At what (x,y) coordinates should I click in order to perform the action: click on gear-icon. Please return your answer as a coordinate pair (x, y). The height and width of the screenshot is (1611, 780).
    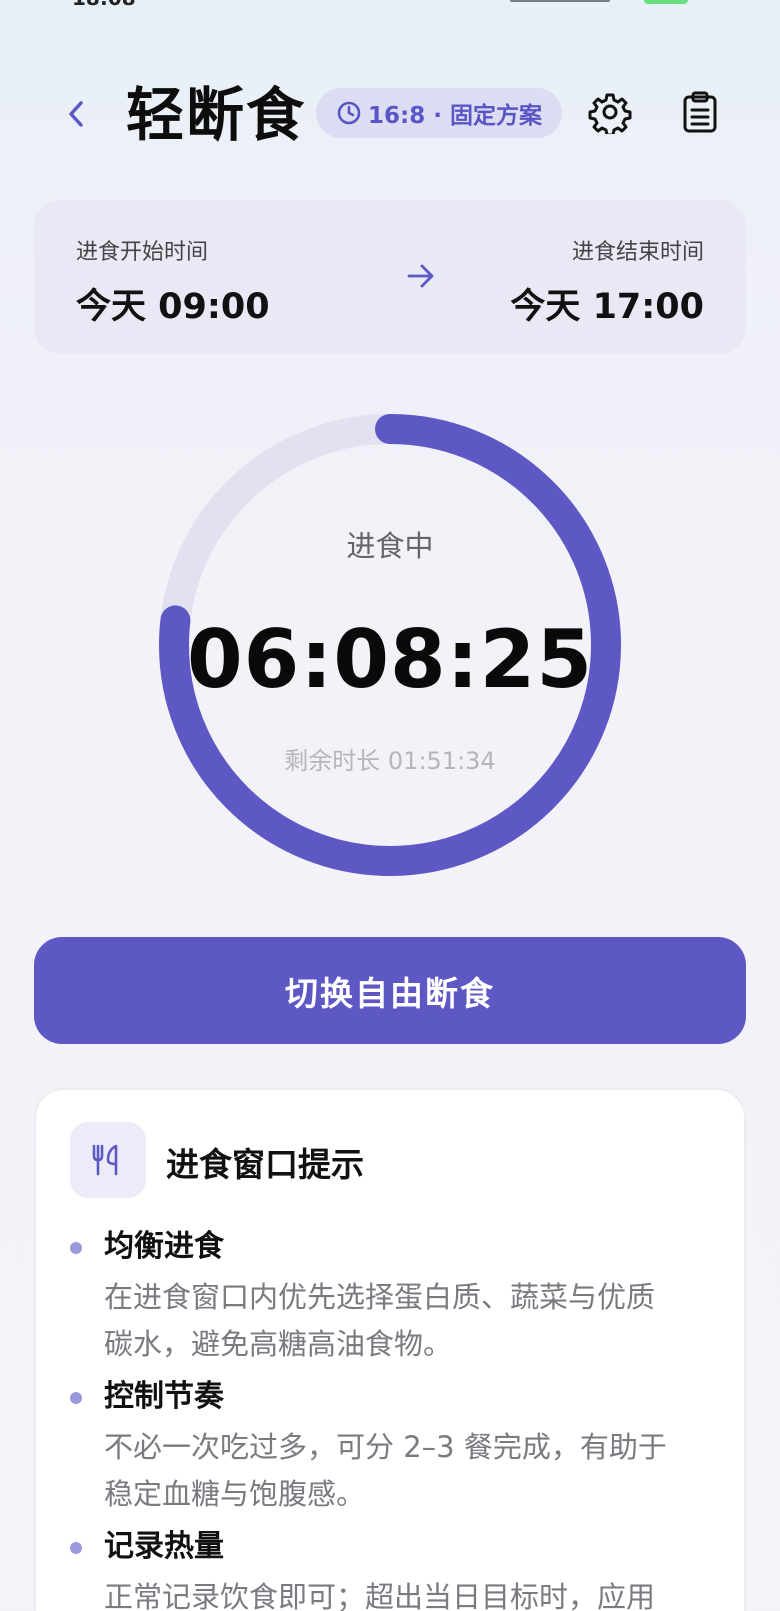
    Looking at the image, I should click on (610, 115).